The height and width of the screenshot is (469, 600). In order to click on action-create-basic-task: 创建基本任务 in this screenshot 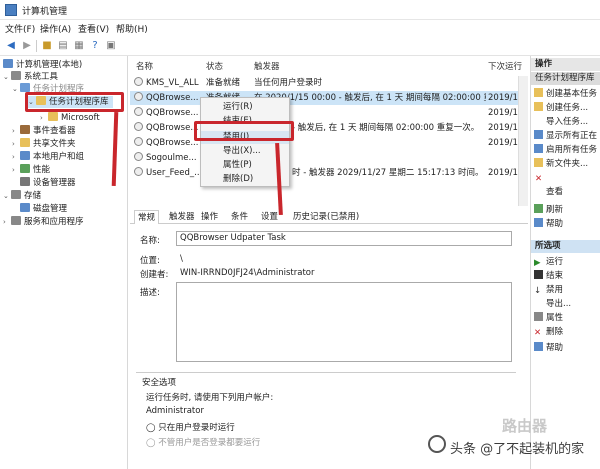, I will do `click(565, 94)`.